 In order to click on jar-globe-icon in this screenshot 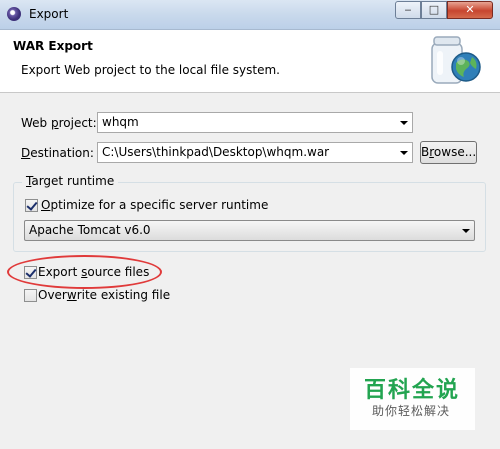, I will do `click(456, 60)`.